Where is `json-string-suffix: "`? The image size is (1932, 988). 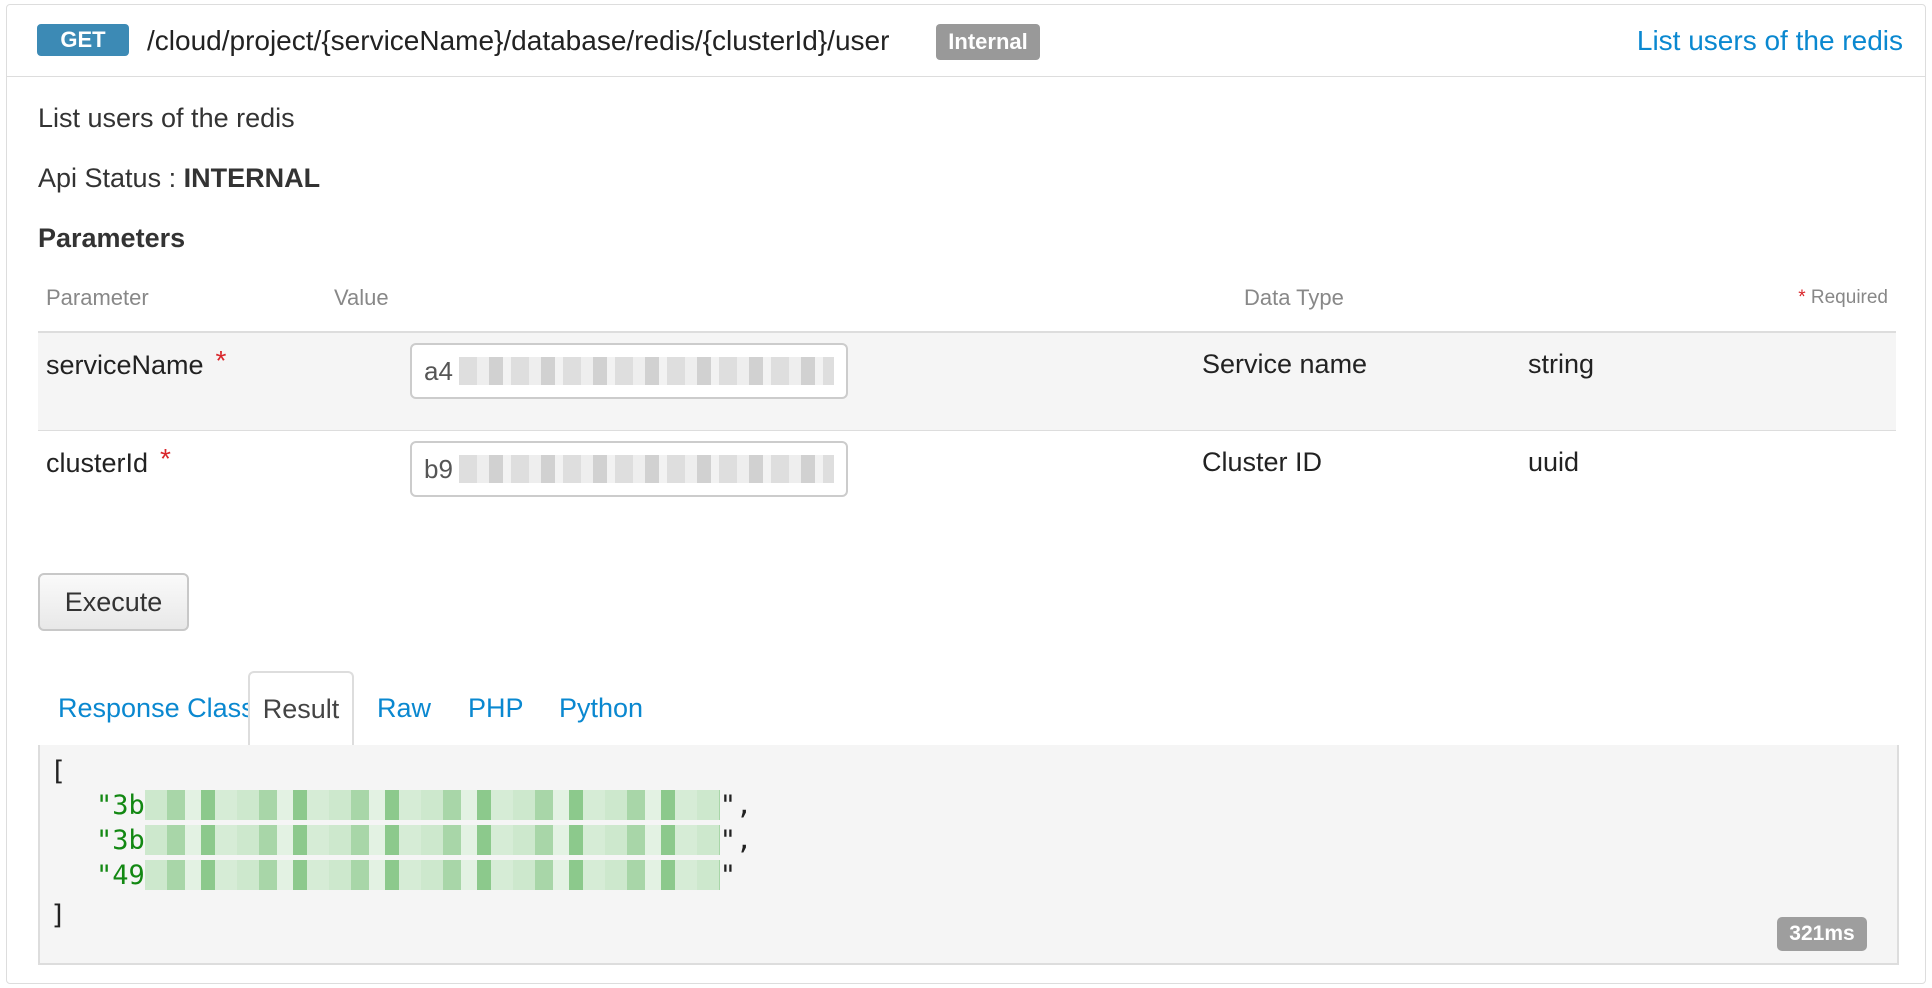 json-string-suffix: " is located at coordinates (728, 875).